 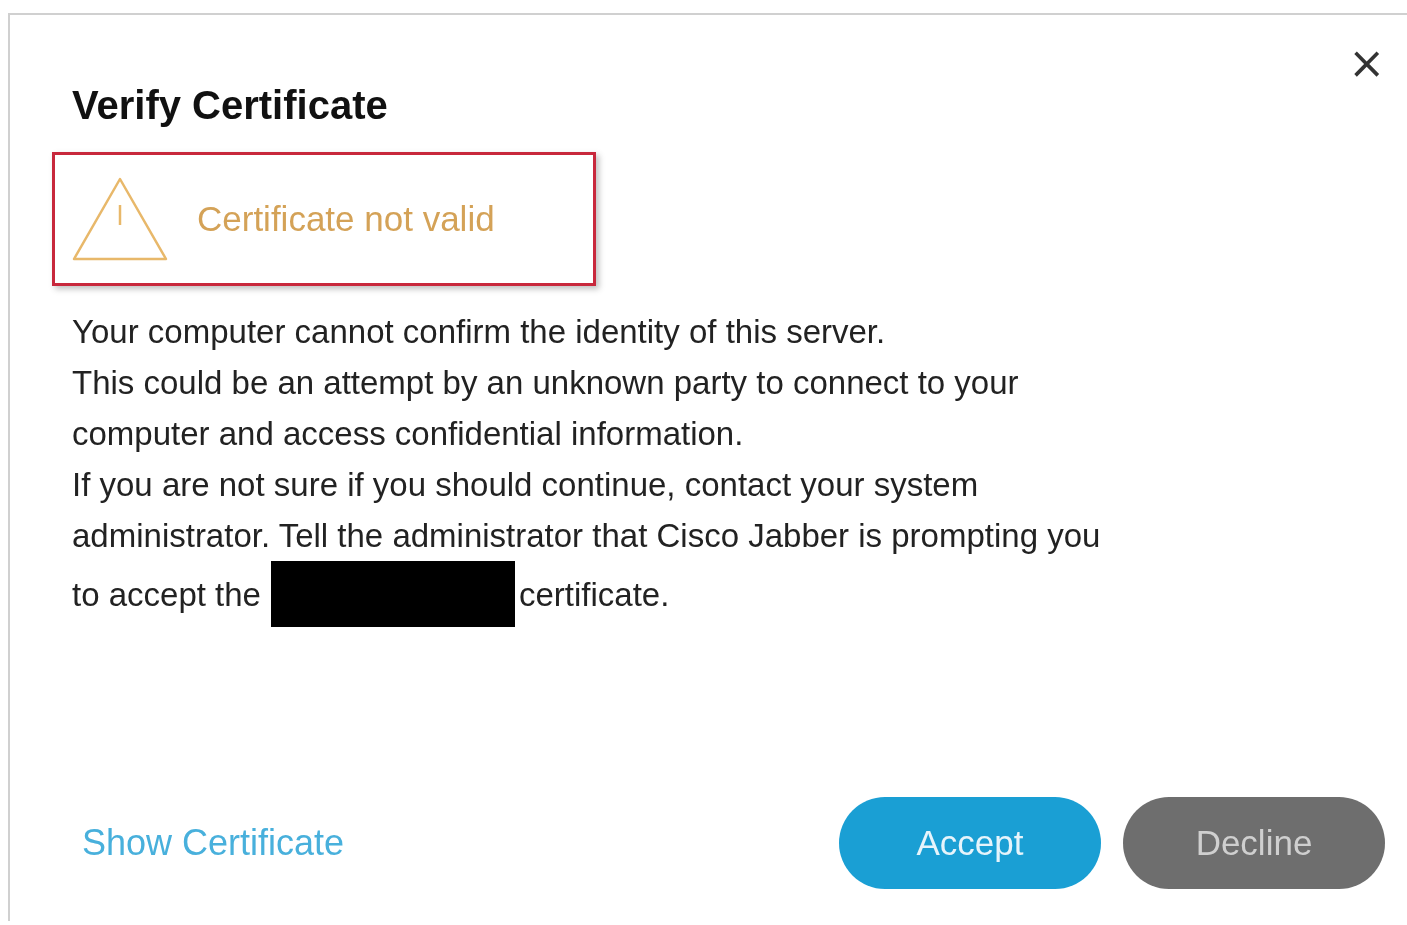 What do you see at coordinates (526, 485) in the screenshot?
I see `message-line: If you are not sure if you should continue, contact your system` at bounding box center [526, 485].